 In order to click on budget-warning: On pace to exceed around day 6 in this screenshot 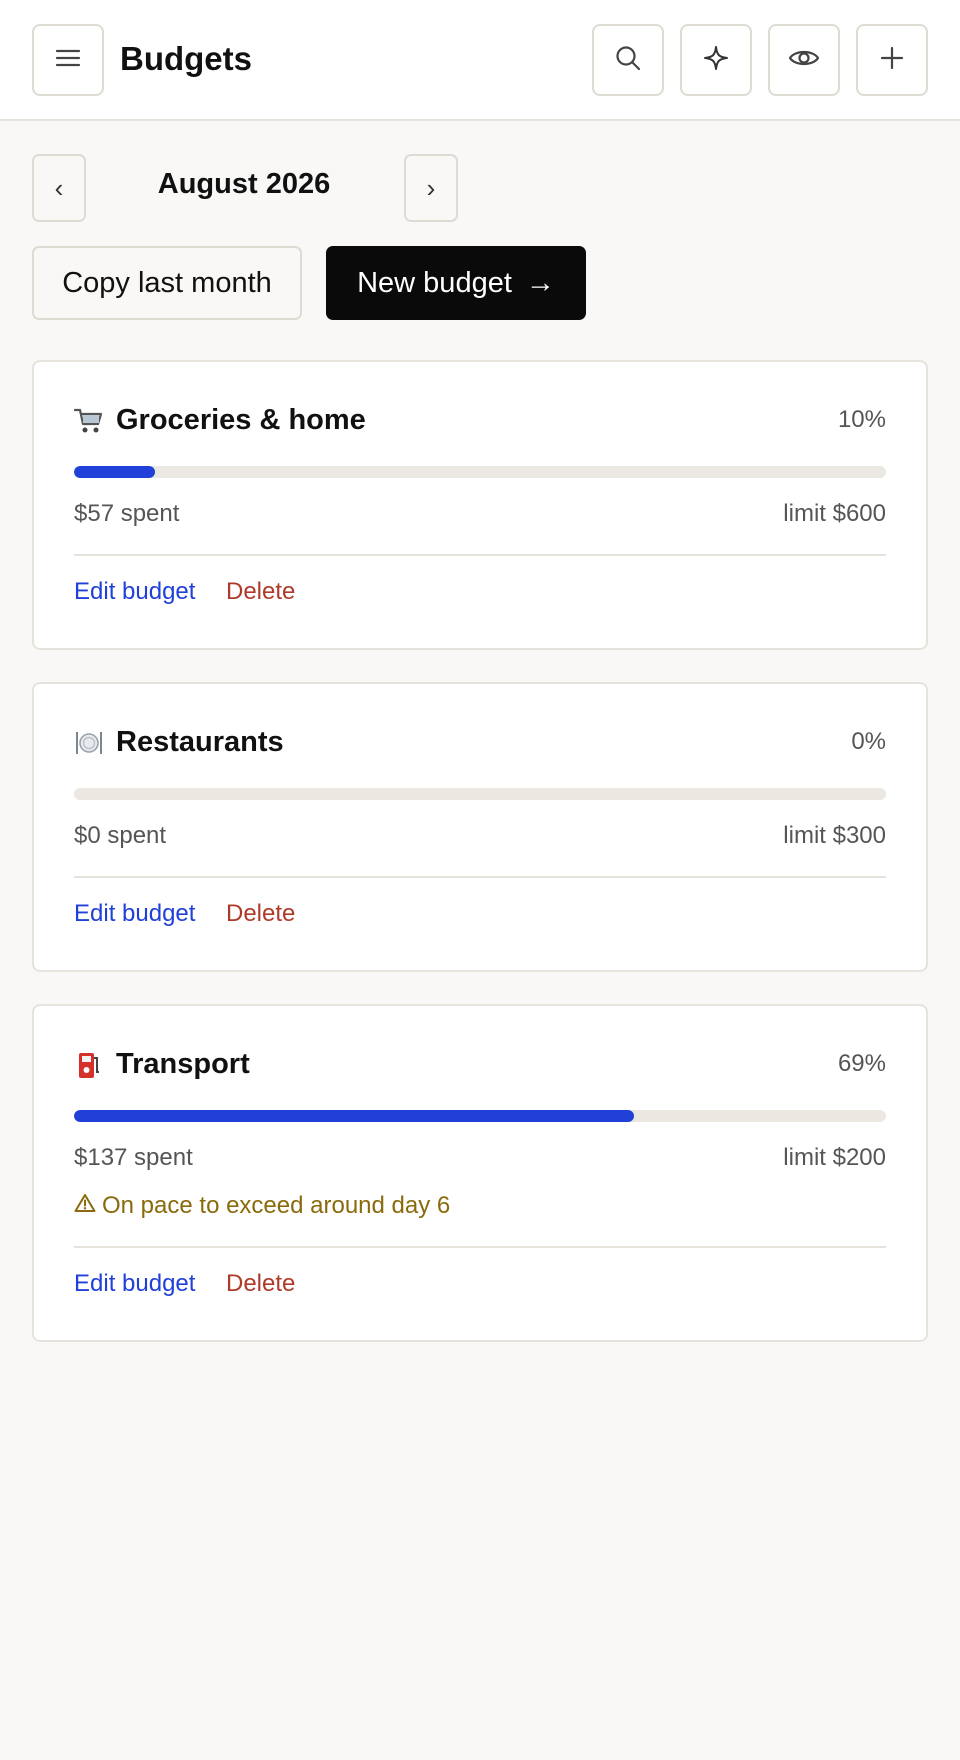, I will do `click(262, 1206)`.